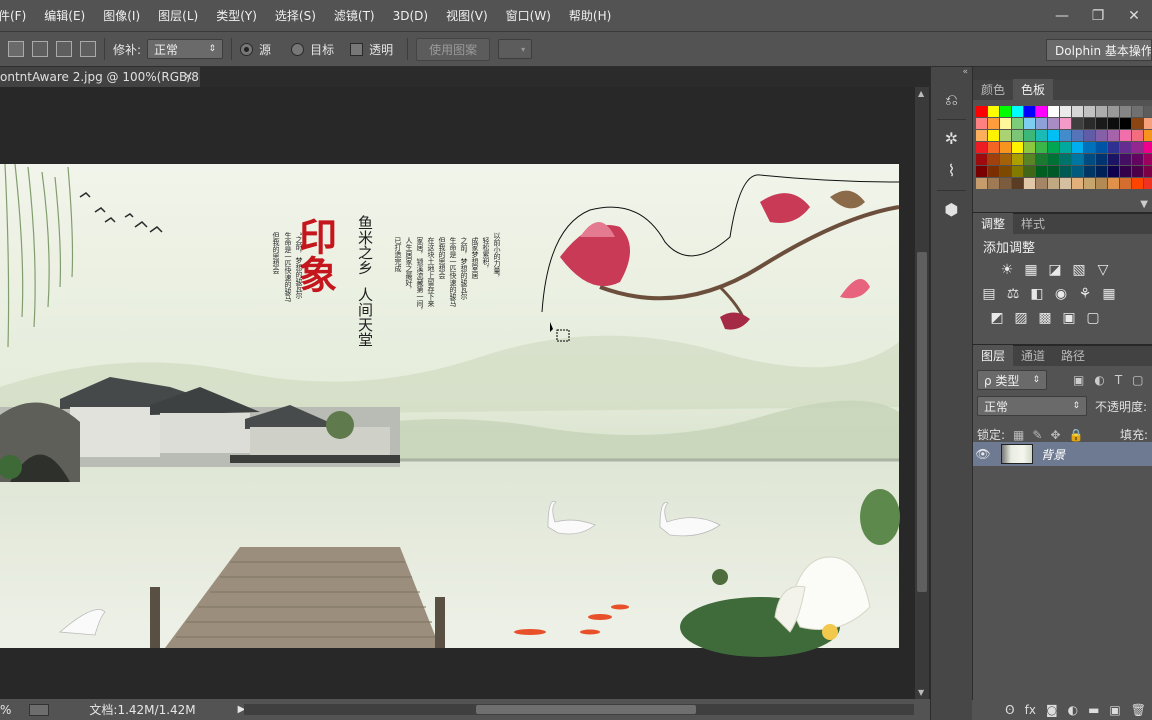 This screenshot has height=720, width=1152. I want to click on channel-mixer-icon: ⚘, so click(1085, 294).